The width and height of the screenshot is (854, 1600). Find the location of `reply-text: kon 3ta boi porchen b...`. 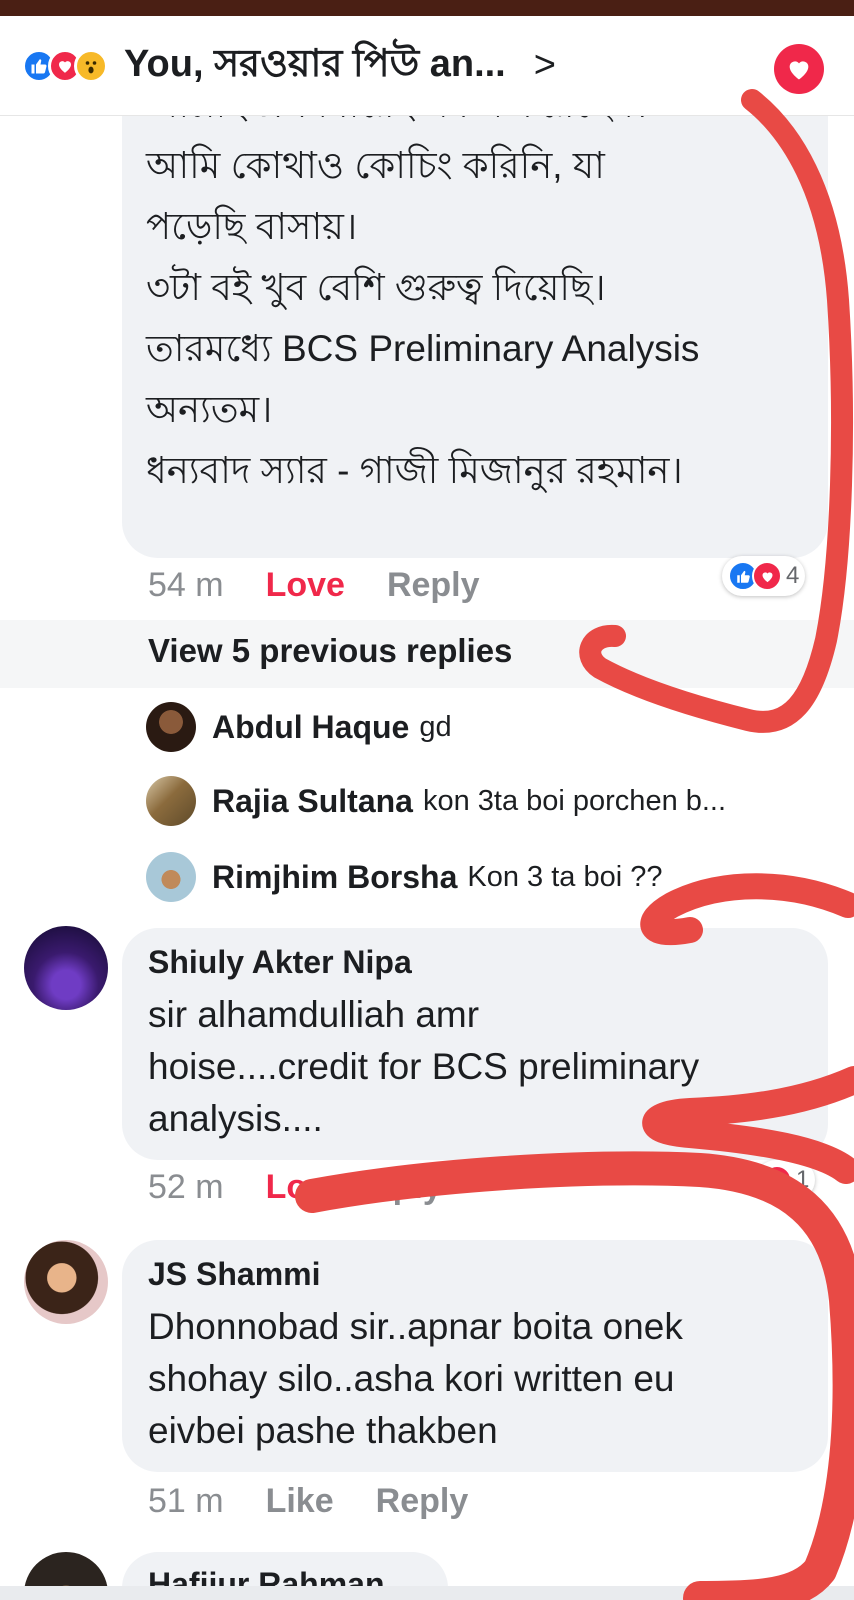

reply-text: kon 3ta boi porchen b... is located at coordinates (574, 800).